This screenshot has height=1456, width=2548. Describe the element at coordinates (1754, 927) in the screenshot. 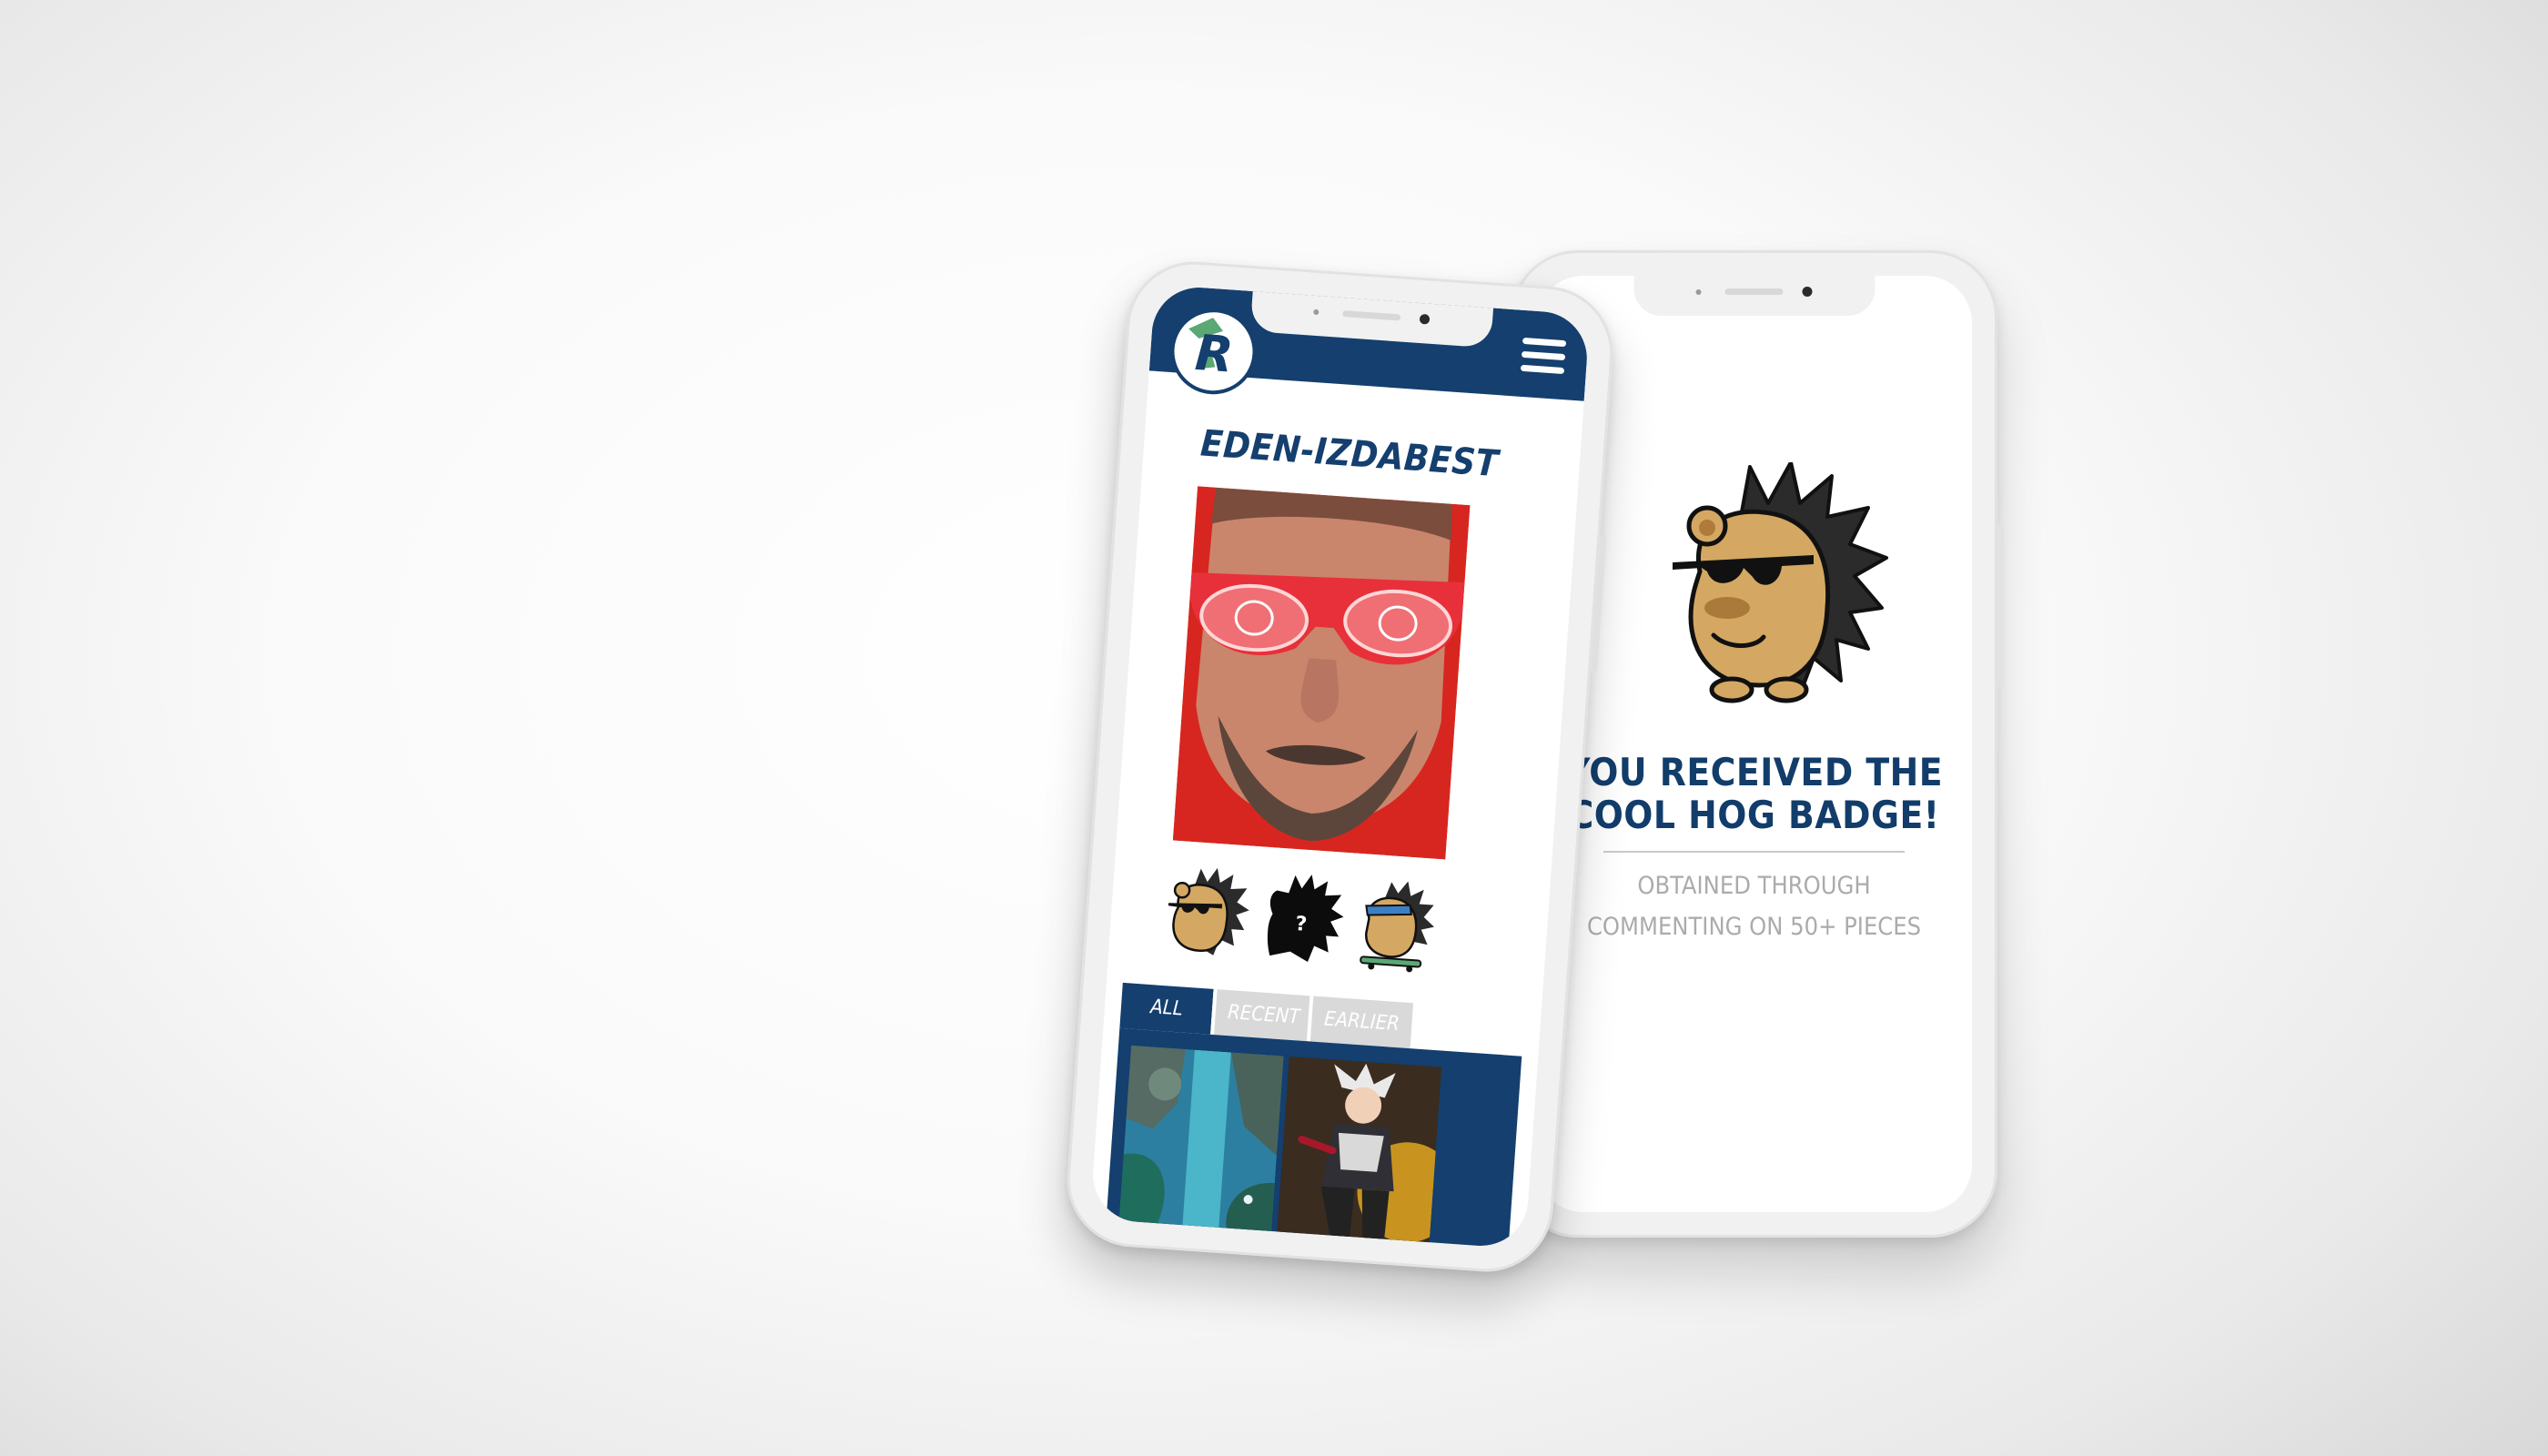

I see `badge-subtitle-line: COMMENTING ON 50+ PIECES` at that location.